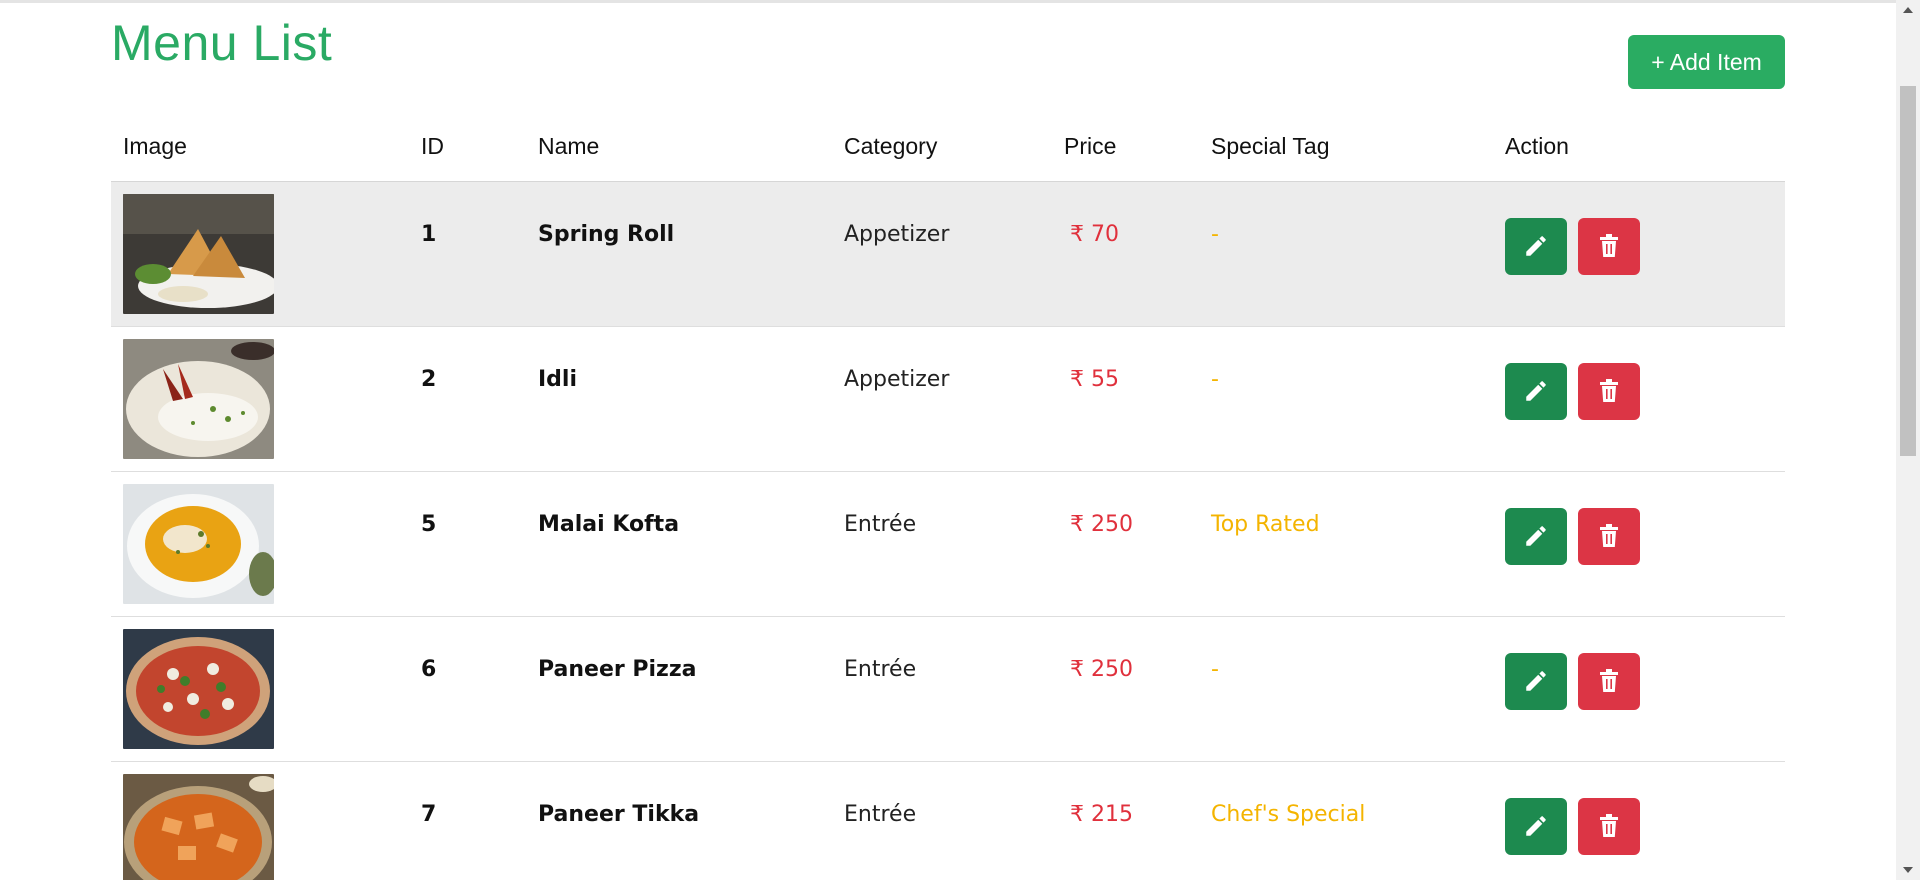  What do you see at coordinates (1288, 814) in the screenshot?
I see `item-special-tag: Chef's Special` at bounding box center [1288, 814].